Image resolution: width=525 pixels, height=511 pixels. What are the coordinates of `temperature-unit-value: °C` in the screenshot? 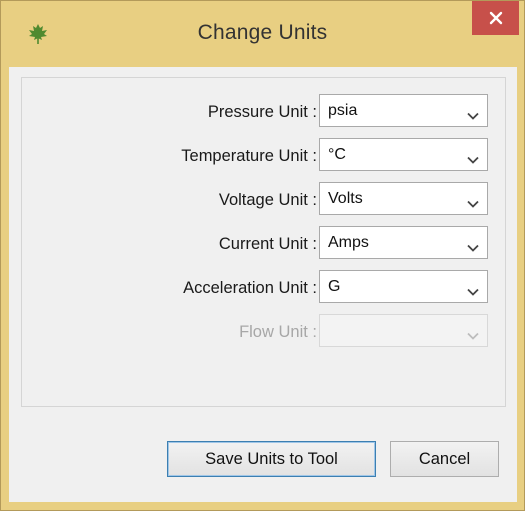 It's located at (337, 154).